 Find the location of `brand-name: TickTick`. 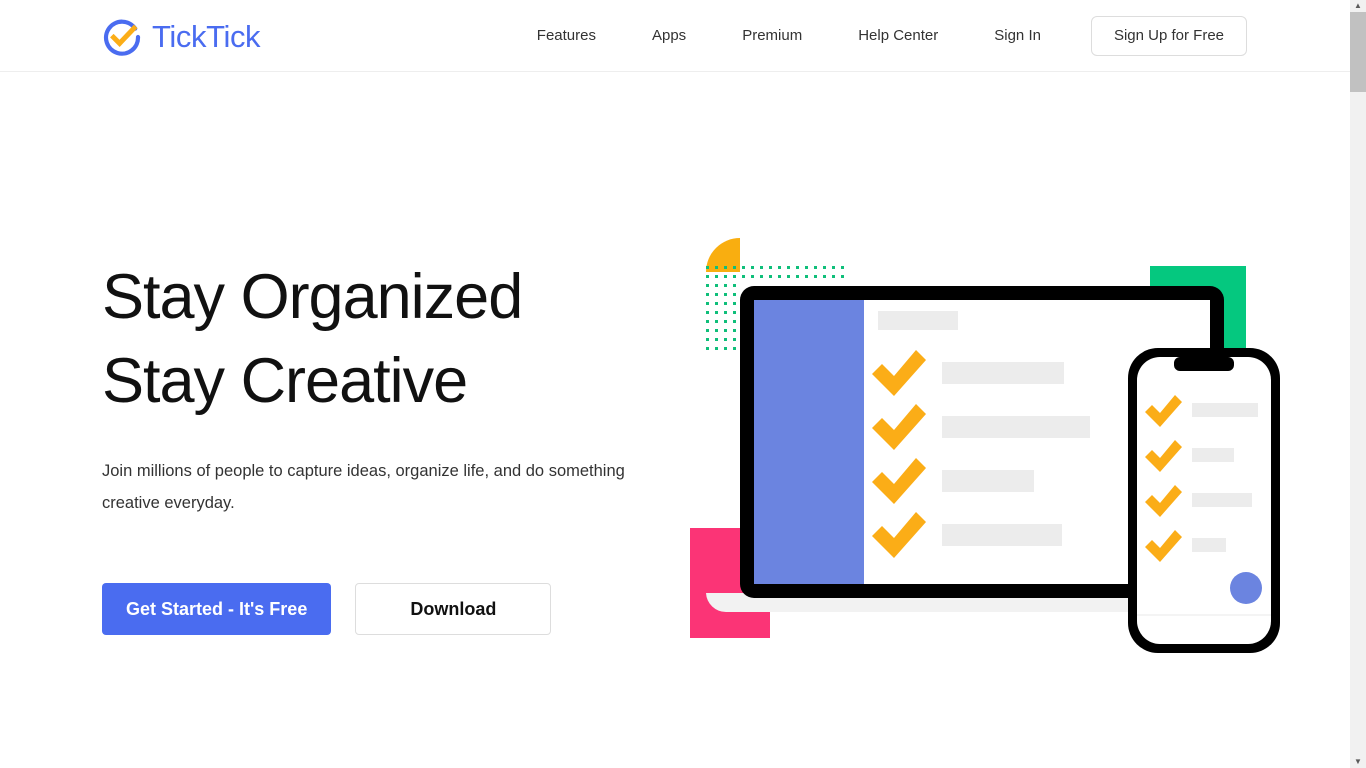

brand-name: TickTick is located at coordinates (206, 36).